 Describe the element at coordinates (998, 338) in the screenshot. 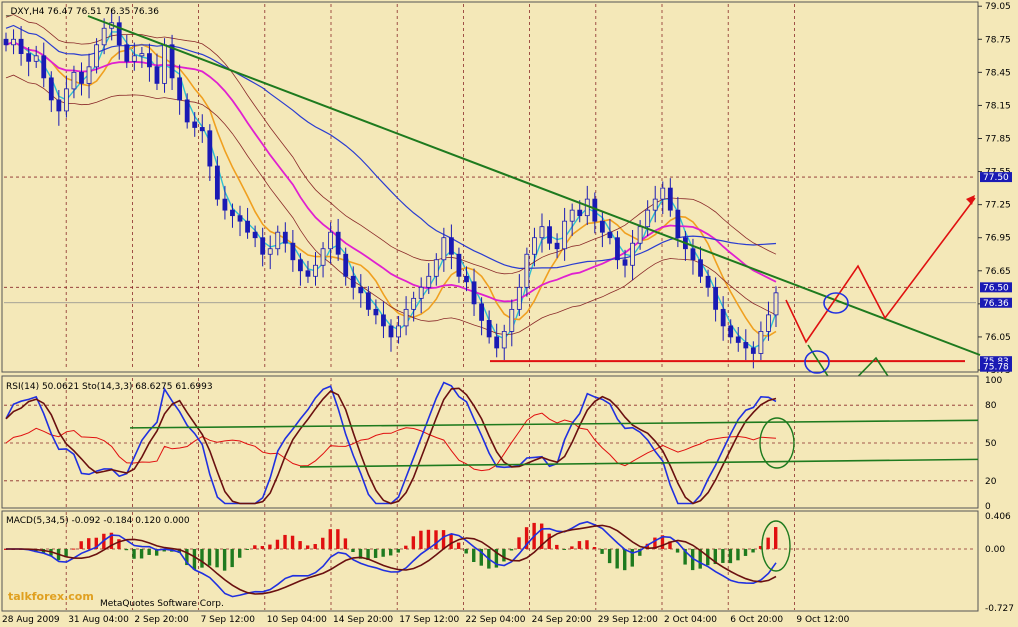

I see `price-tick-label: 76.05` at that location.